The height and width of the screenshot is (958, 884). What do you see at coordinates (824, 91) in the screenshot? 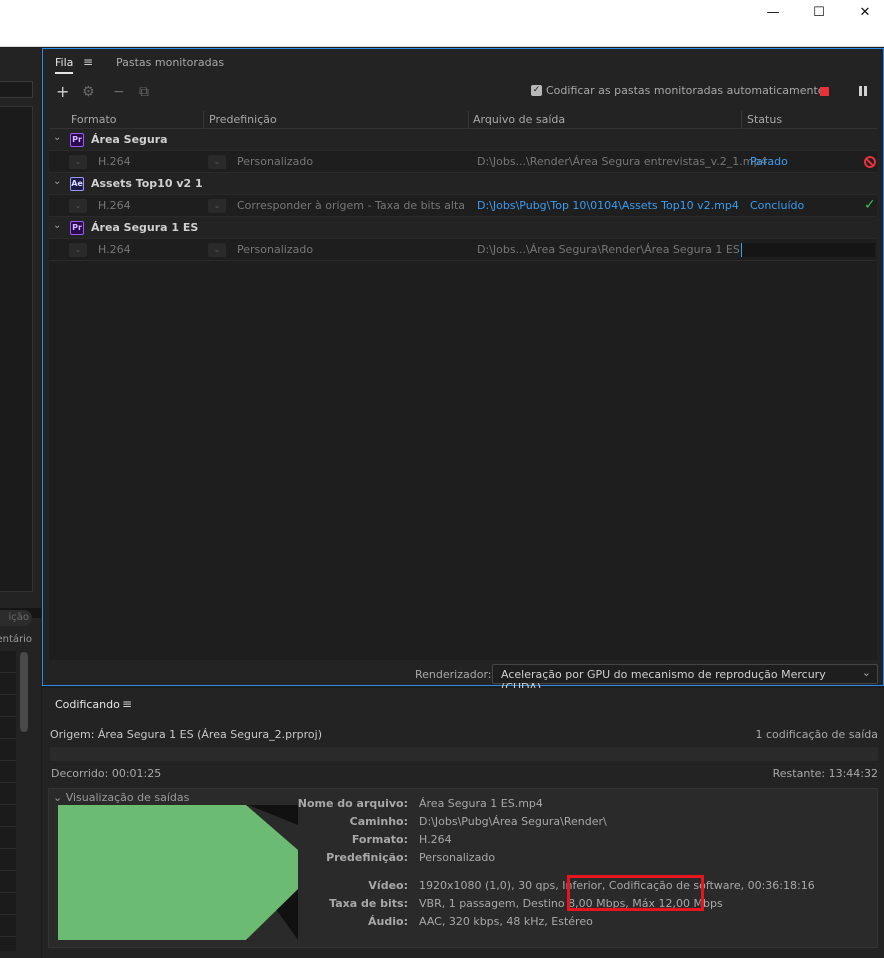
I see `stop-queue-button` at bounding box center [824, 91].